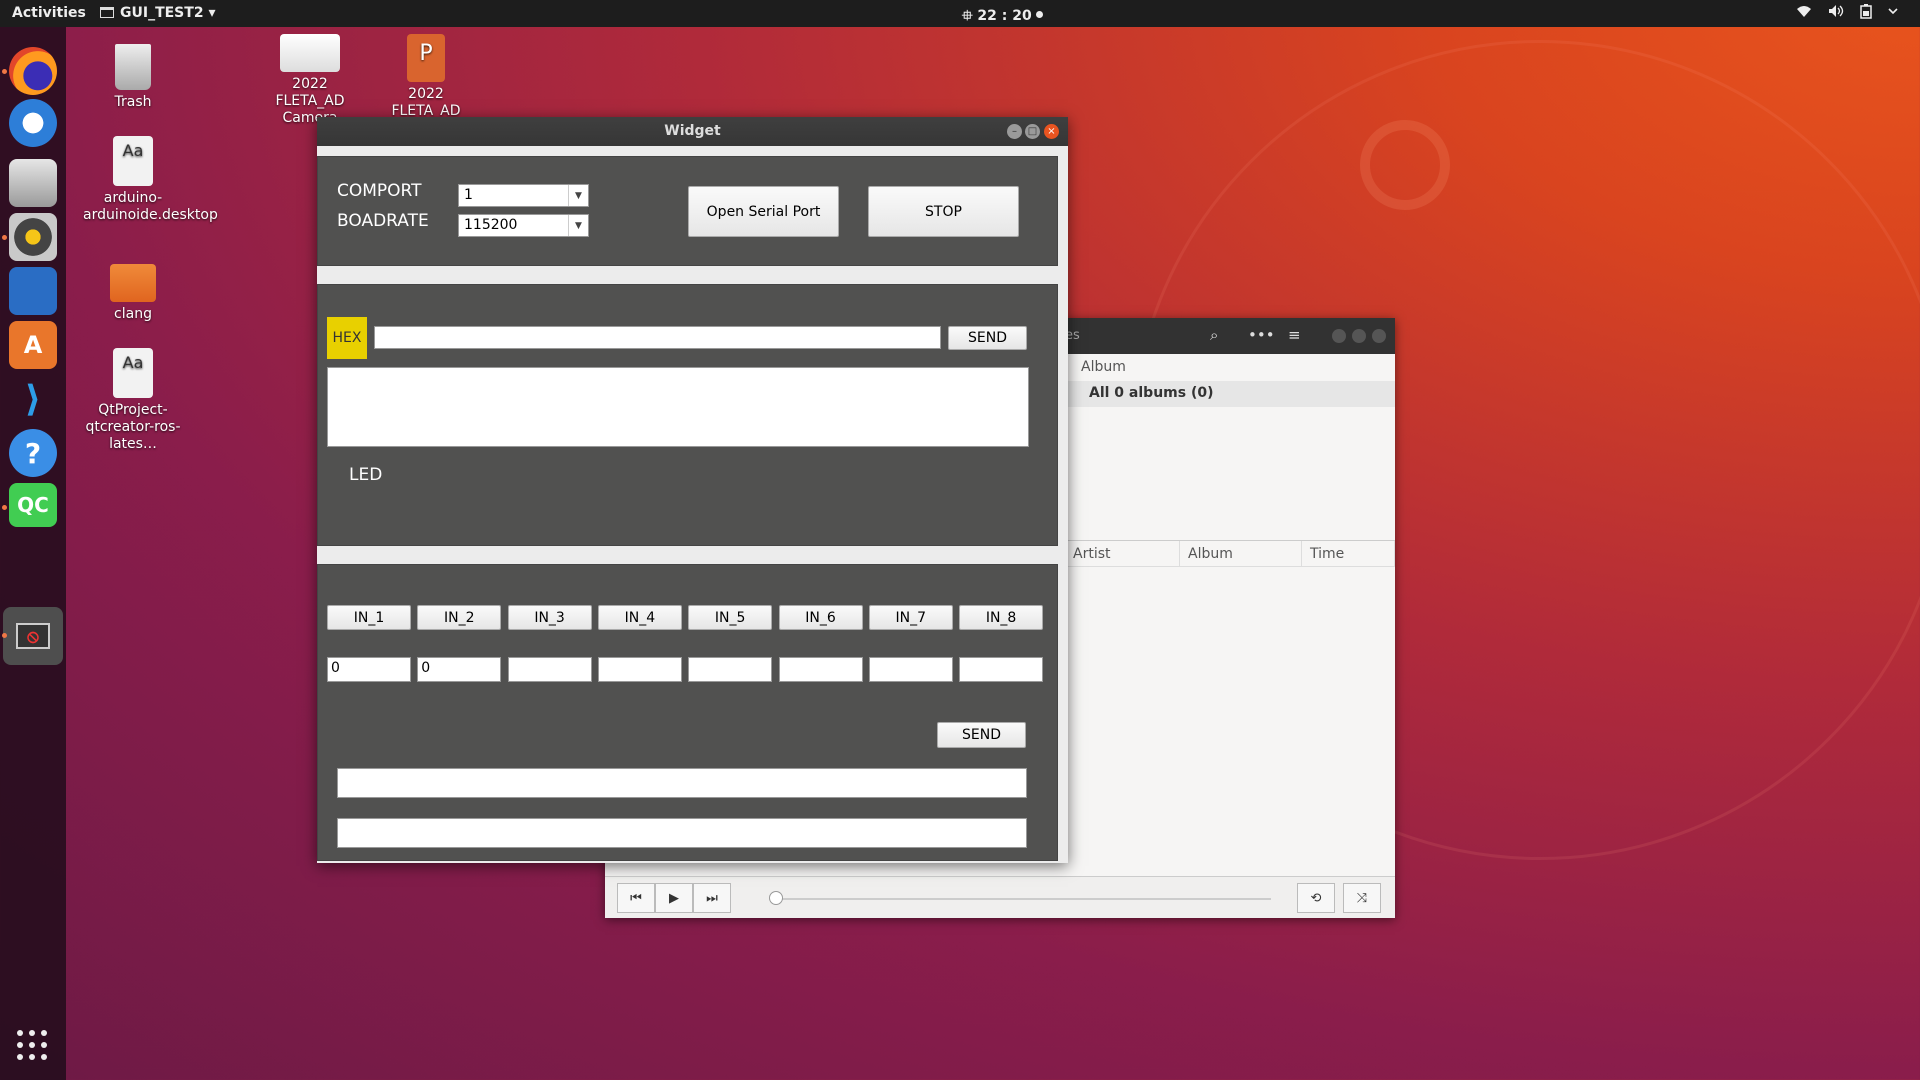  What do you see at coordinates (468, 195) in the screenshot?
I see `comport-value: 1` at bounding box center [468, 195].